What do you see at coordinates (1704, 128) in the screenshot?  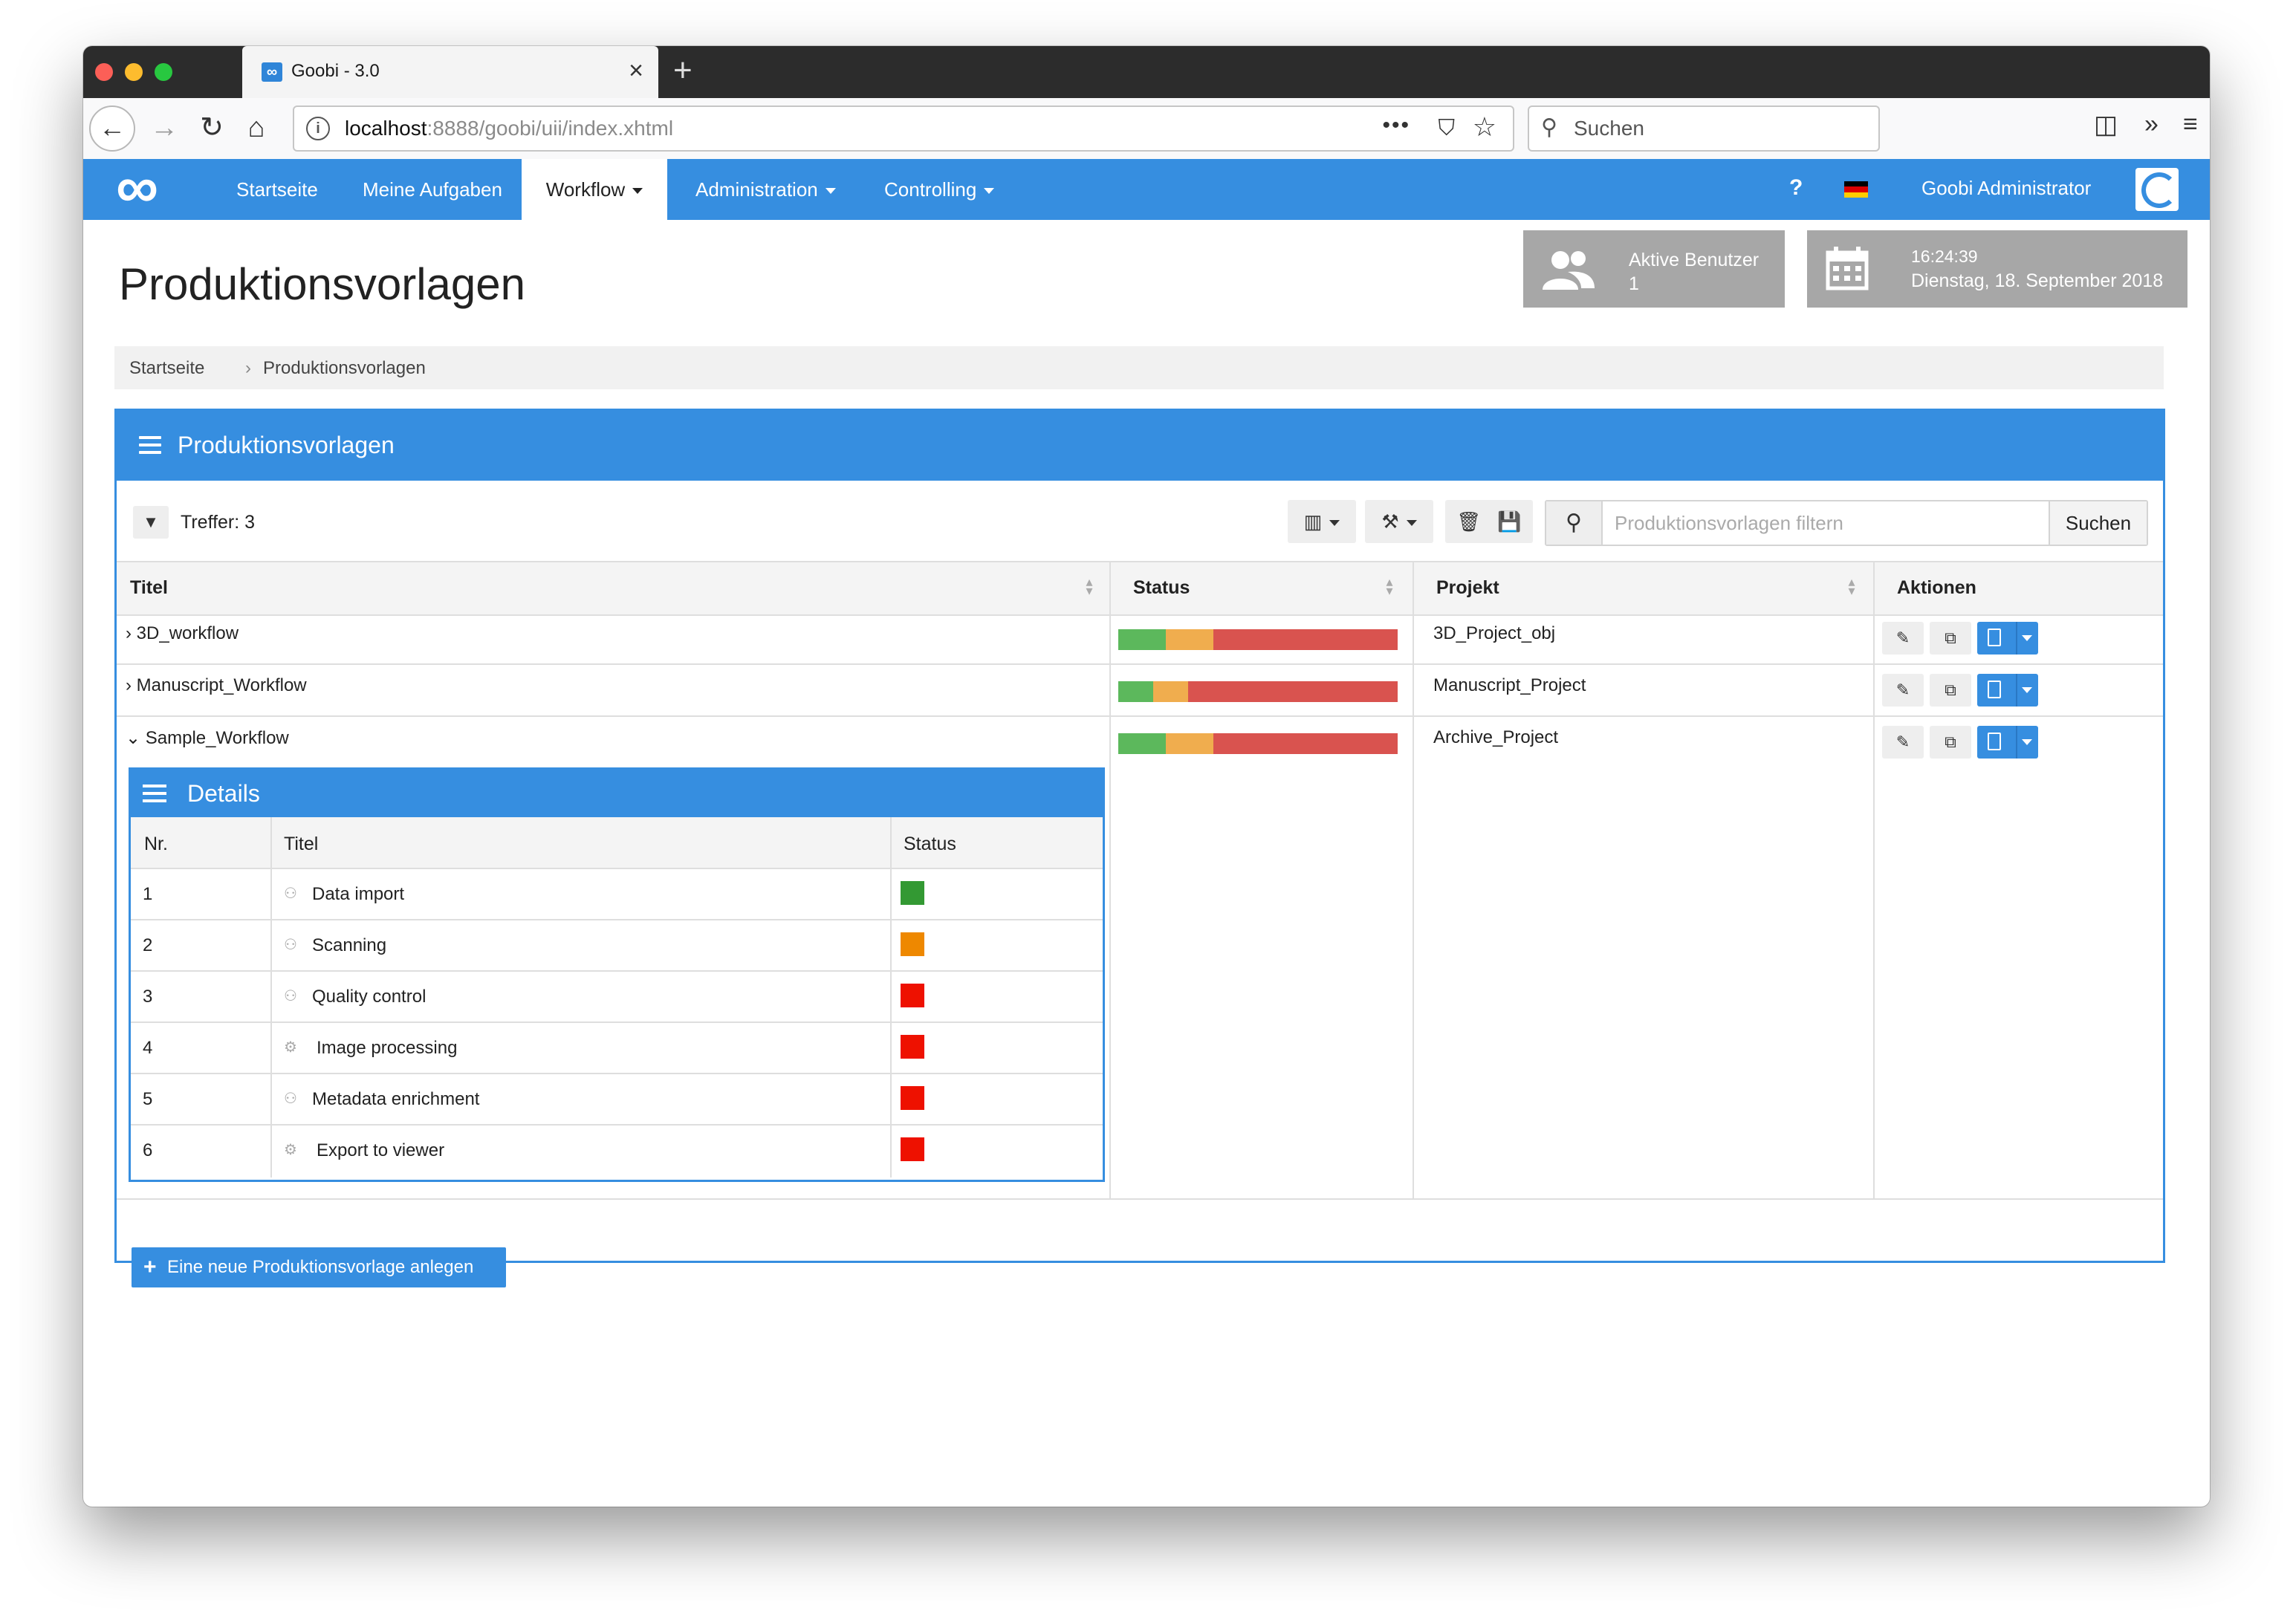 I see `browser-search-input: ⚲ Suchen` at bounding box center [1704, 128].